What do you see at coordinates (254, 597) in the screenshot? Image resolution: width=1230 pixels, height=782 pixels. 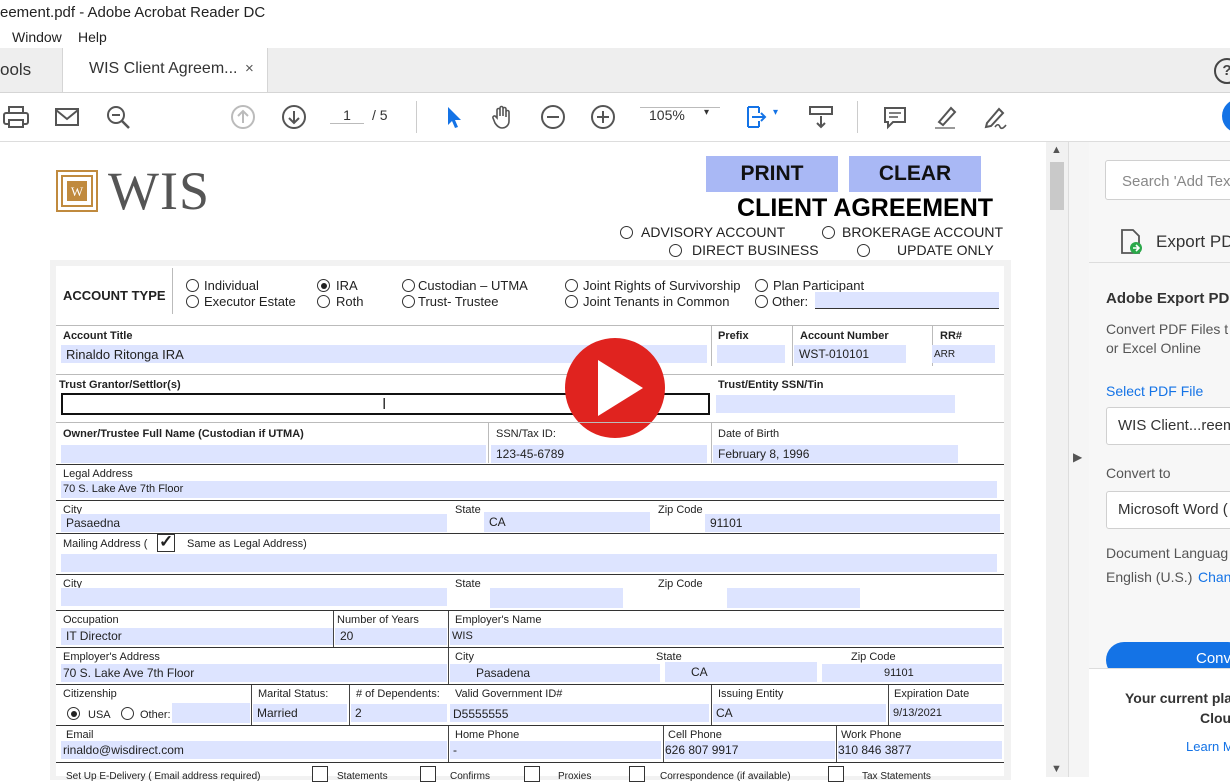 I see `mail-city-field` at bounding box center [254, 597].